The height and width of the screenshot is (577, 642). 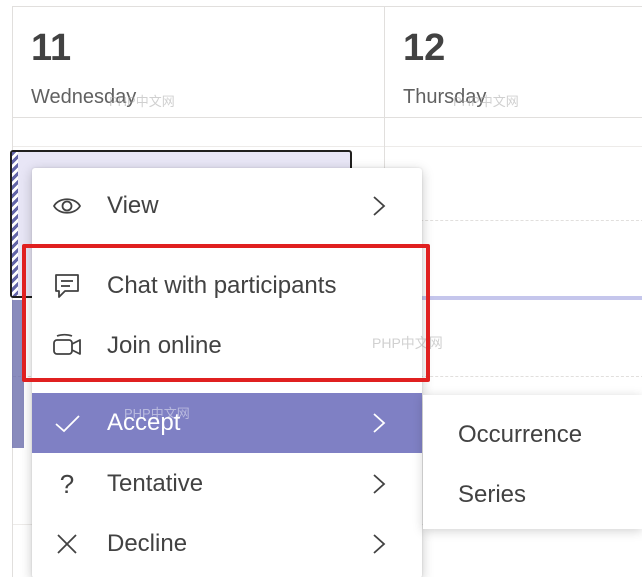 I want to click on day-header-thursday: 12 Thursday PHP中文网, so click(x=513, y=62).